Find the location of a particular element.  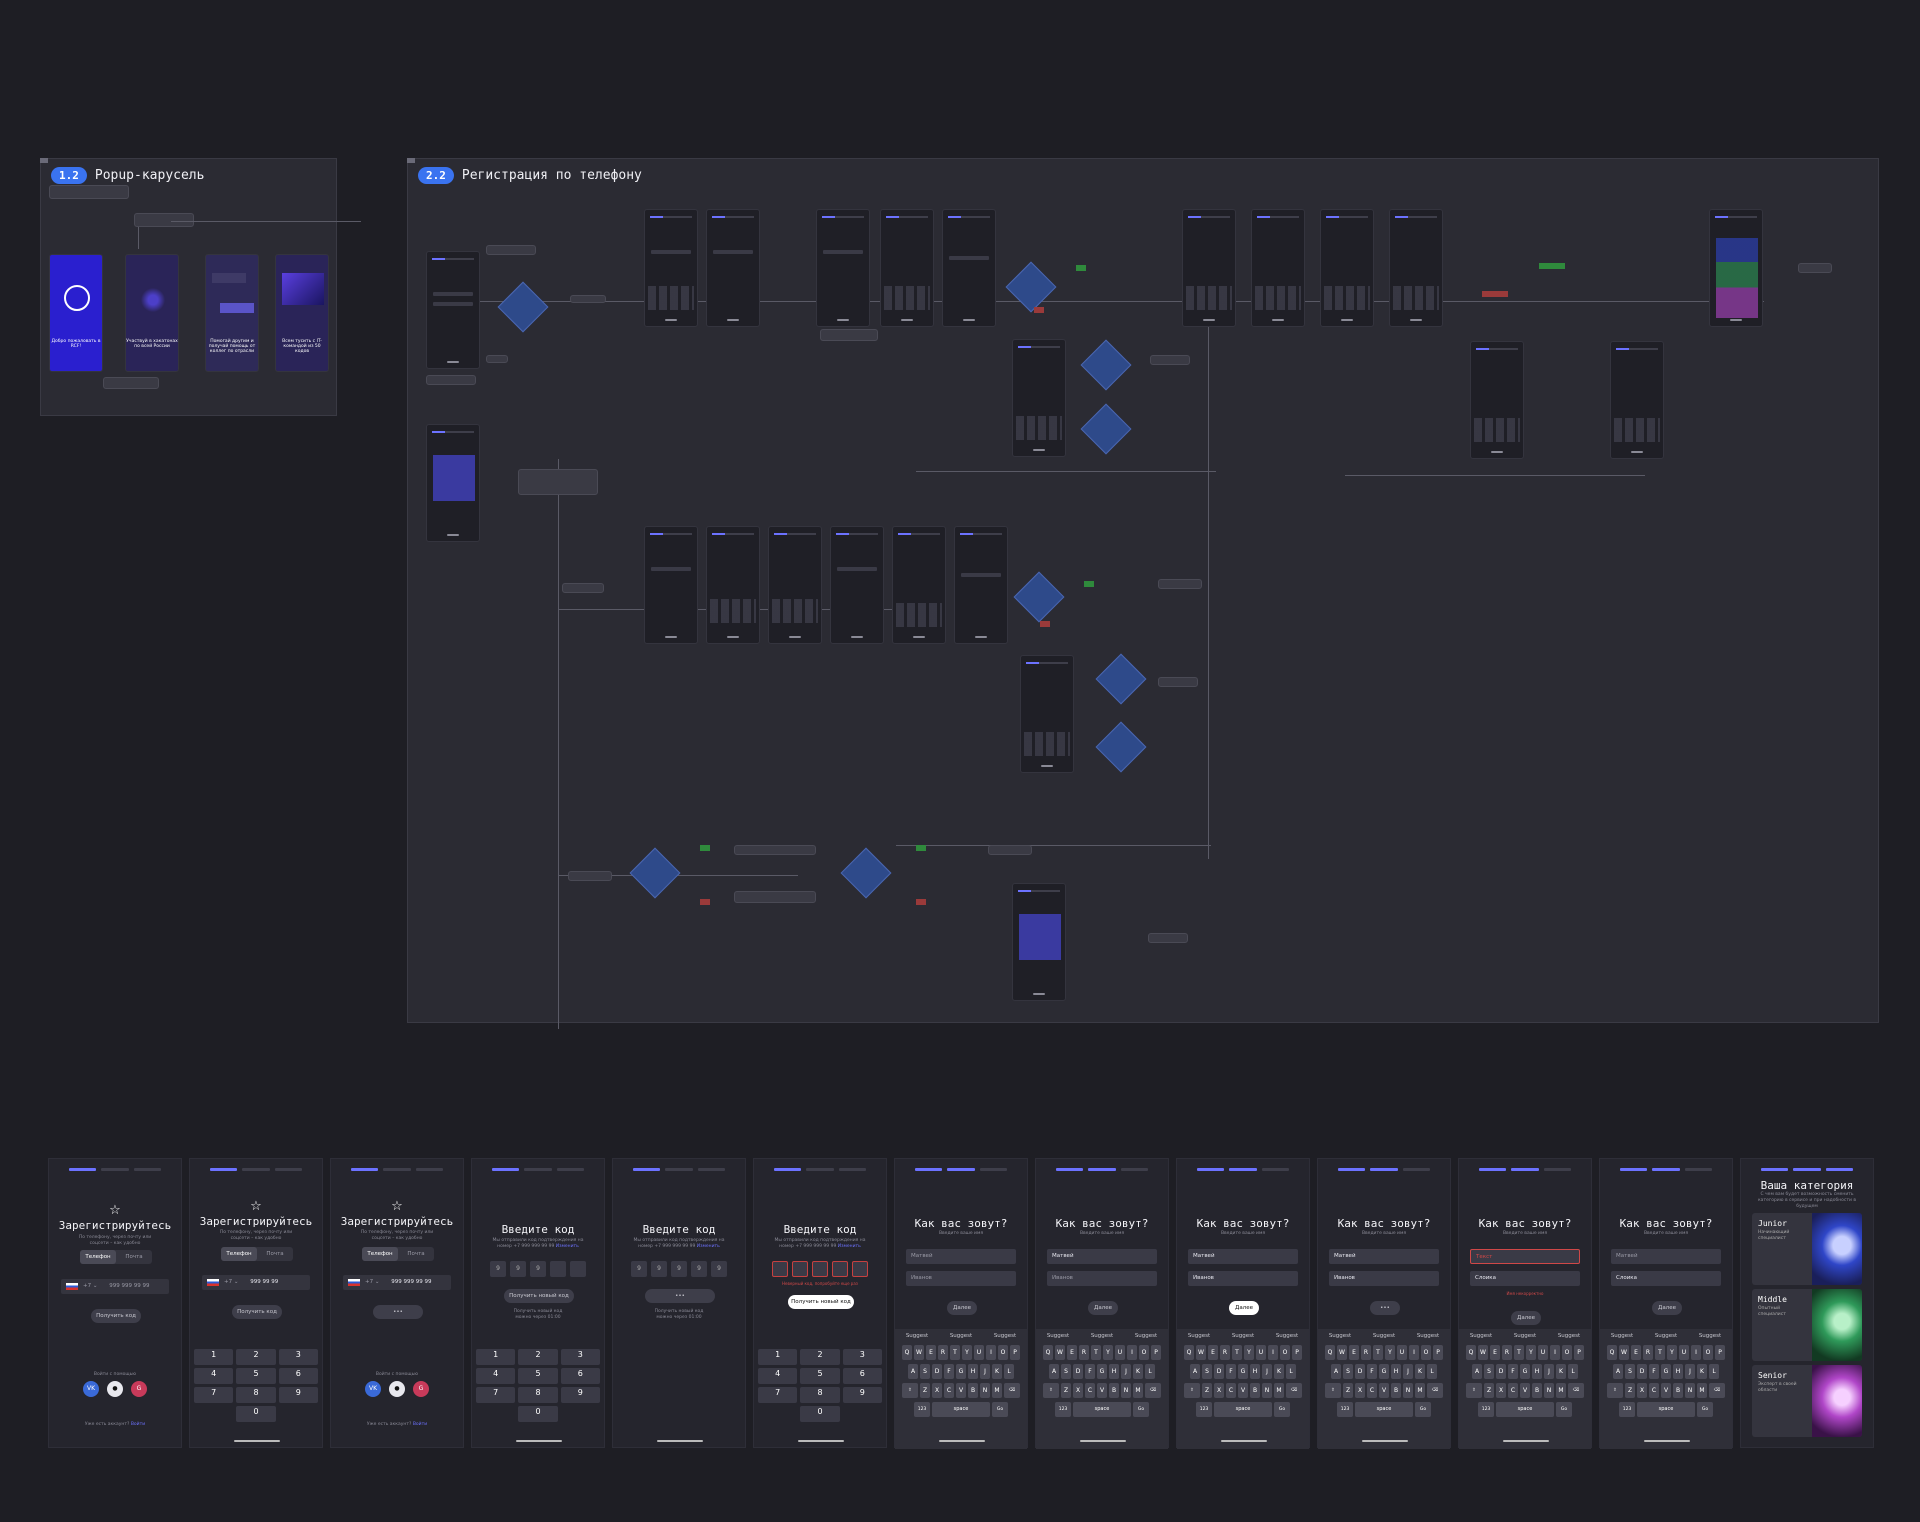

phone-input: +7 ⌄ 999 999 99 99 is located at coordinates (397, 1282).